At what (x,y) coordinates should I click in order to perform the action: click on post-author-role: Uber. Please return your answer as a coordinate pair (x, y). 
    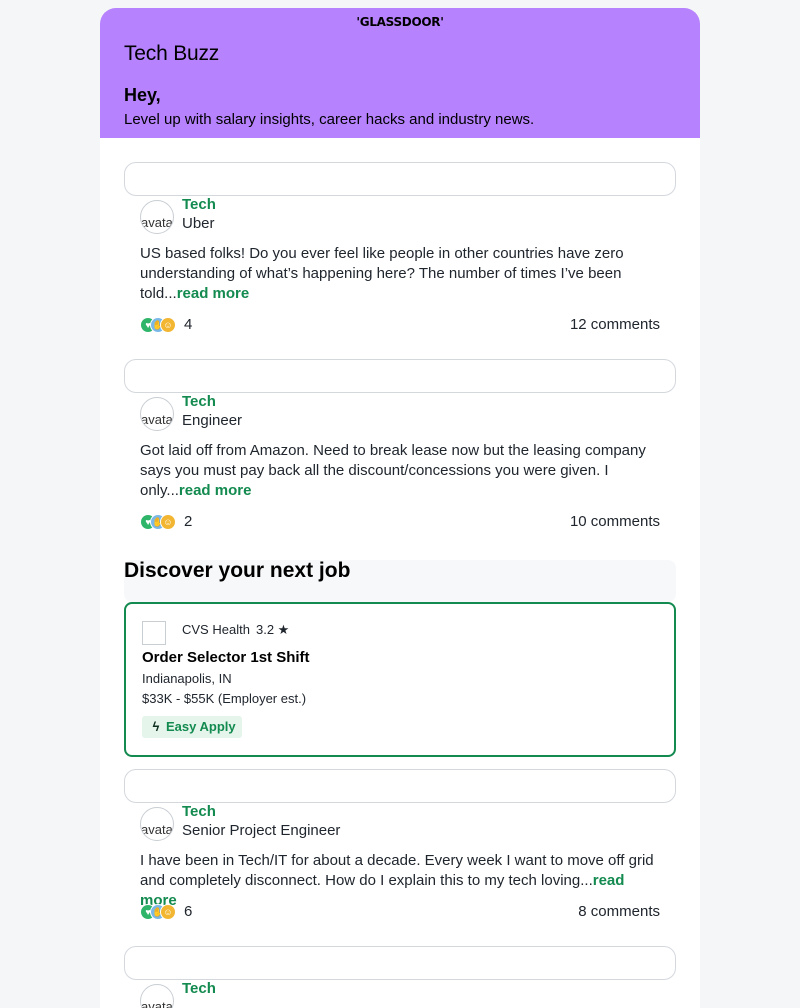
    Looking at the image, I should click on (198, 223).